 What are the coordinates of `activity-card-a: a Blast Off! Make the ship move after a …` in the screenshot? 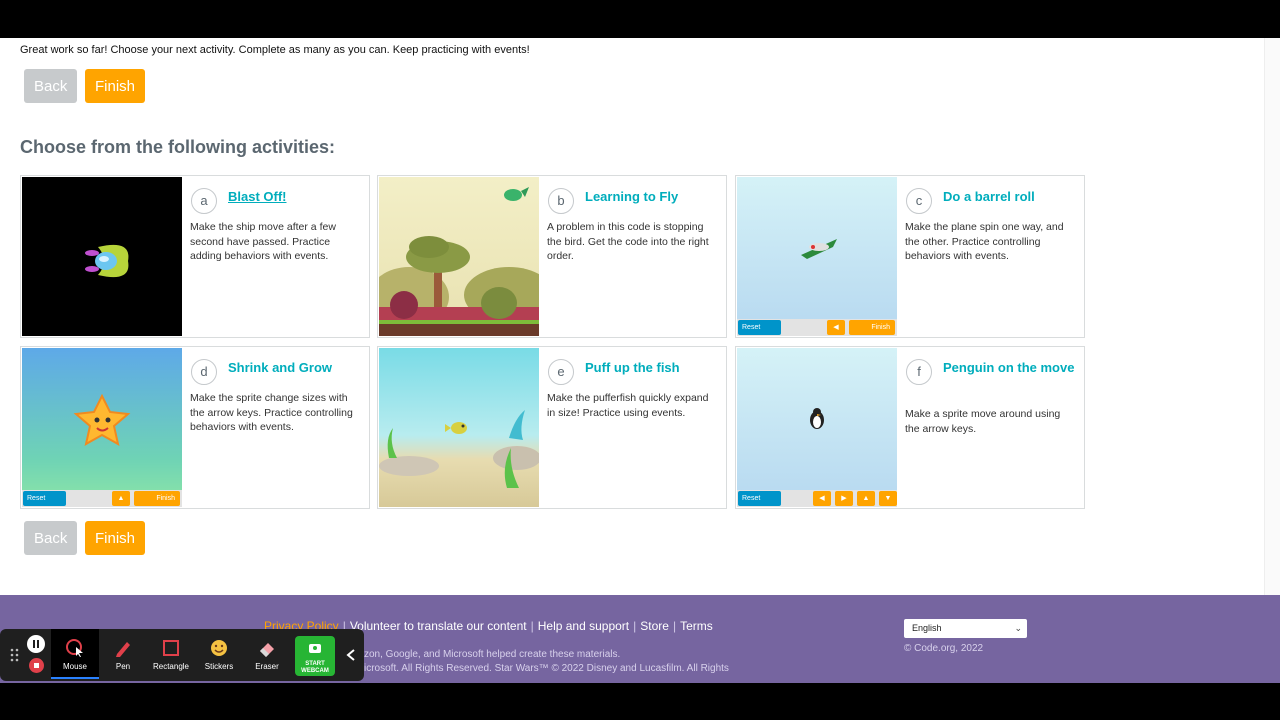 It's located at (195, 256).